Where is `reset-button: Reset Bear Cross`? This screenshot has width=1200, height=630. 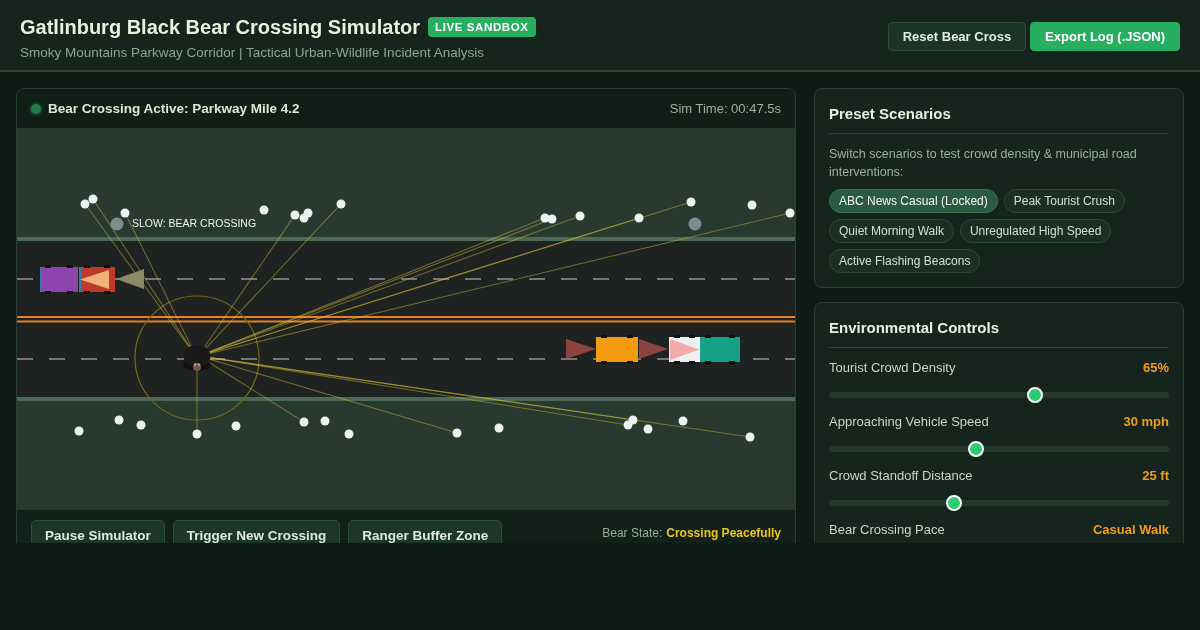 reset-button: Reset Bear Cross is located at coordinates (957, 36).